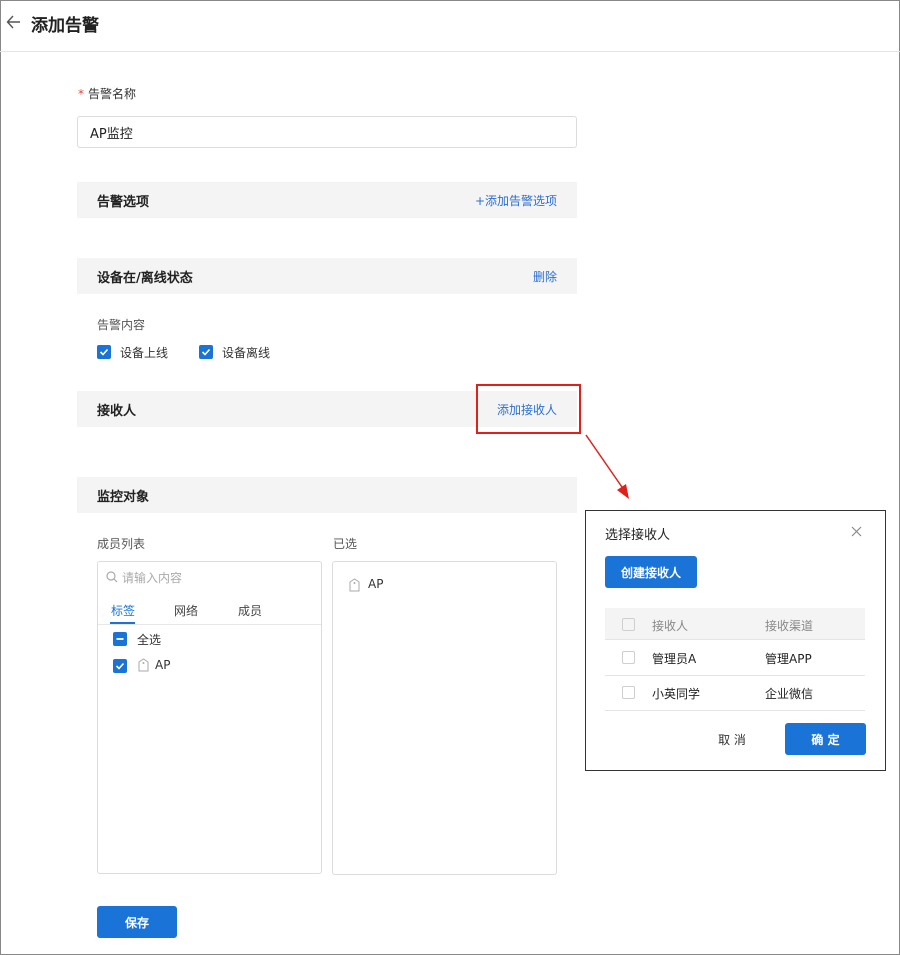  Describe the element at coordinates (209, 624) in the screenshot. I see `tabs-divider` at that location.